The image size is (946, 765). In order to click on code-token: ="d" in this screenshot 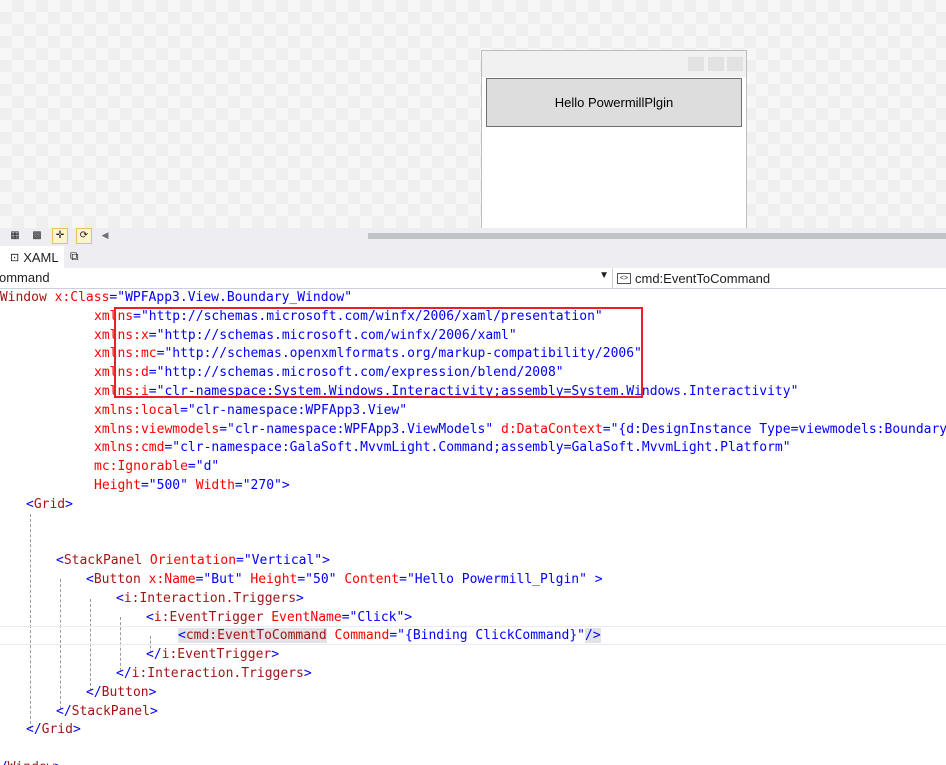, I will do `click(203, 467)`.